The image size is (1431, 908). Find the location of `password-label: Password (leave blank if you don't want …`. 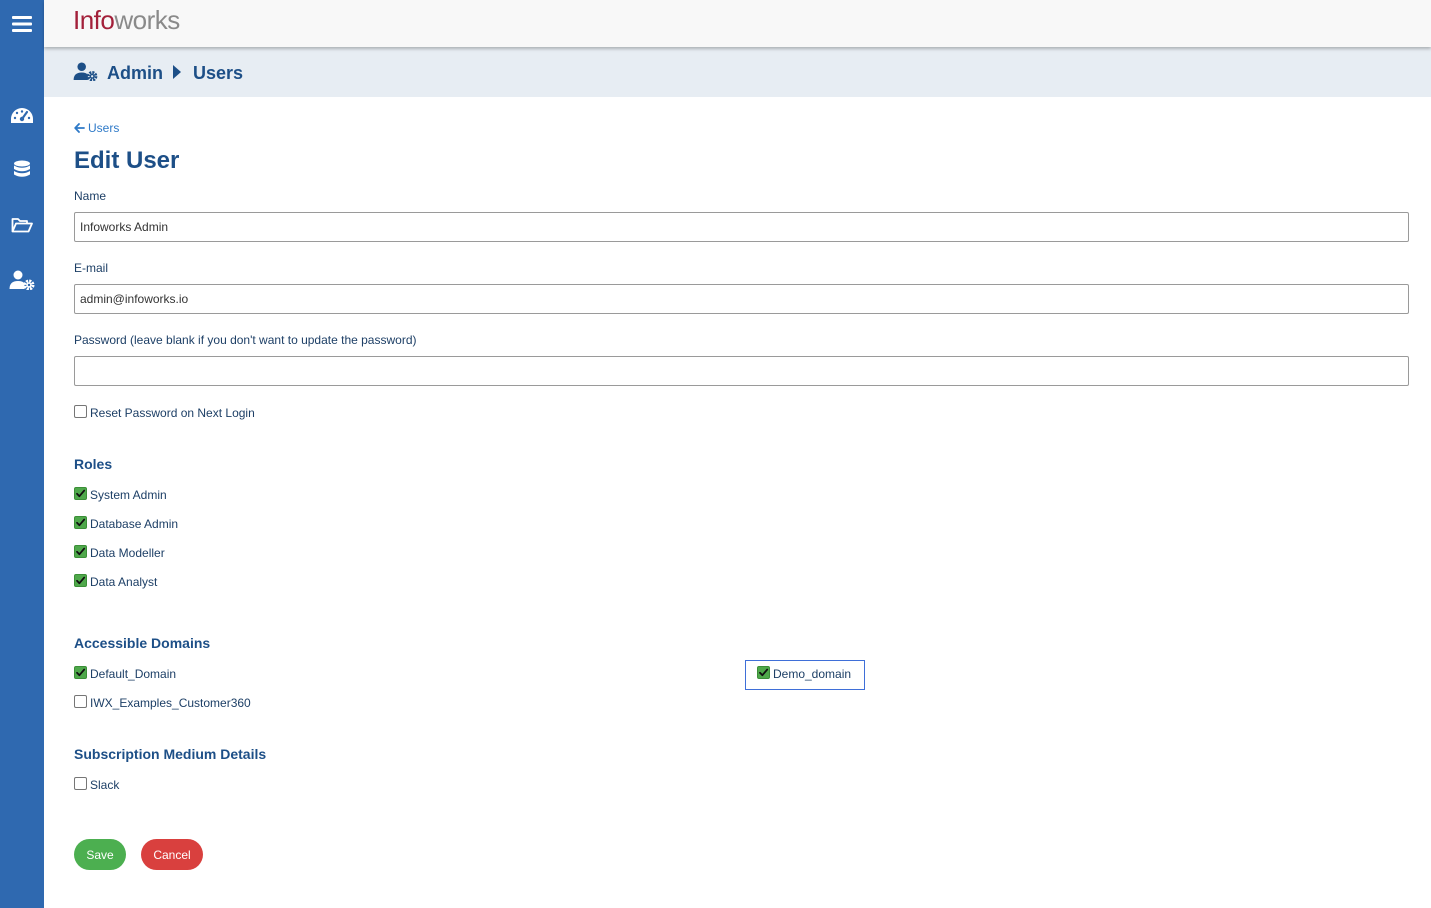

password-label: Password (leave blank if you don't want … is located at coordinates (245, 340).